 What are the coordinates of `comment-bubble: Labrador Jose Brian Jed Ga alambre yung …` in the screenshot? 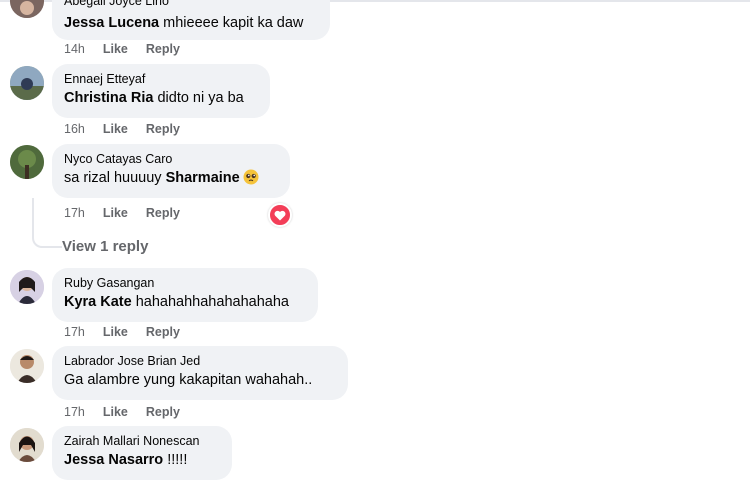 It's located at (200, 373).